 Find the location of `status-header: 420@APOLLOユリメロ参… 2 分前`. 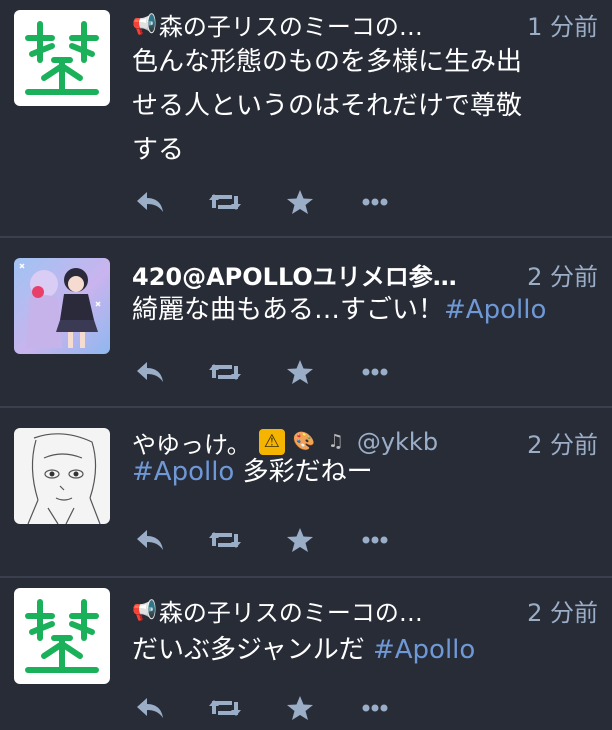

status-header: 420@APOLLOユリメロ参… 2 分前 is located at coordinates (365, 274).